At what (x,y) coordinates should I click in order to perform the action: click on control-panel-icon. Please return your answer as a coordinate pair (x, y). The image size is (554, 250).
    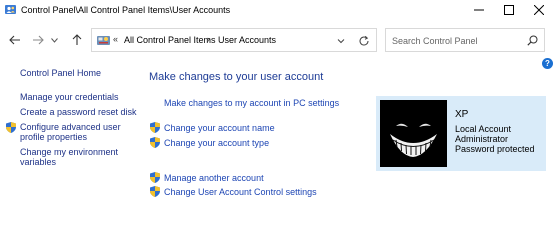
    Looking at the image, I should click on (103, 40).